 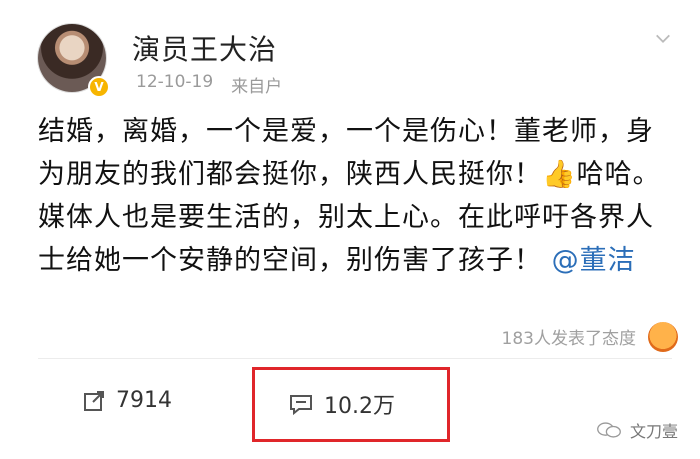 I want to click on repost-button: 7914, so click(x=127, y=400).